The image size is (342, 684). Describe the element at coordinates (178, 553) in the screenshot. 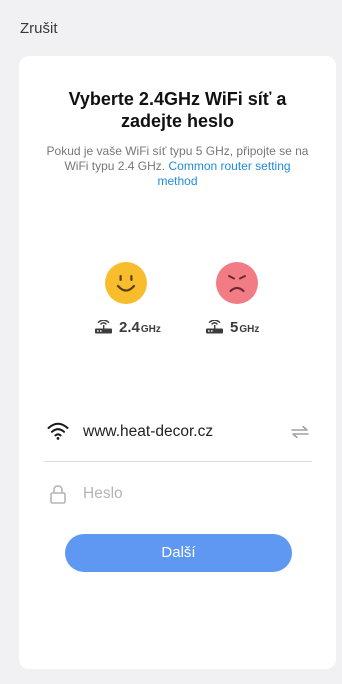

I see `next-button: Další` at that location.